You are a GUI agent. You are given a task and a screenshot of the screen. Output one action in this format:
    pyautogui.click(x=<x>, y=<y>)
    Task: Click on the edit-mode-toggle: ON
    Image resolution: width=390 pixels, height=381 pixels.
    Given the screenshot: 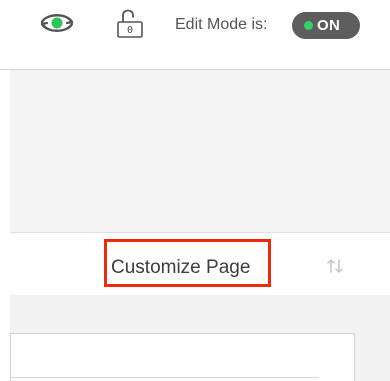 What is the action you would take?
    pyautogui.click(x=326, y=25)
    